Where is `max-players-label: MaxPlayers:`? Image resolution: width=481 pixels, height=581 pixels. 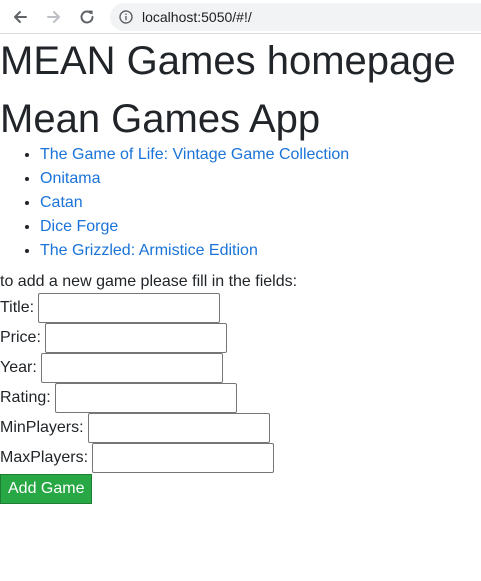
max-players-label: MaxPlayers: is located at coordinates (44, 457).